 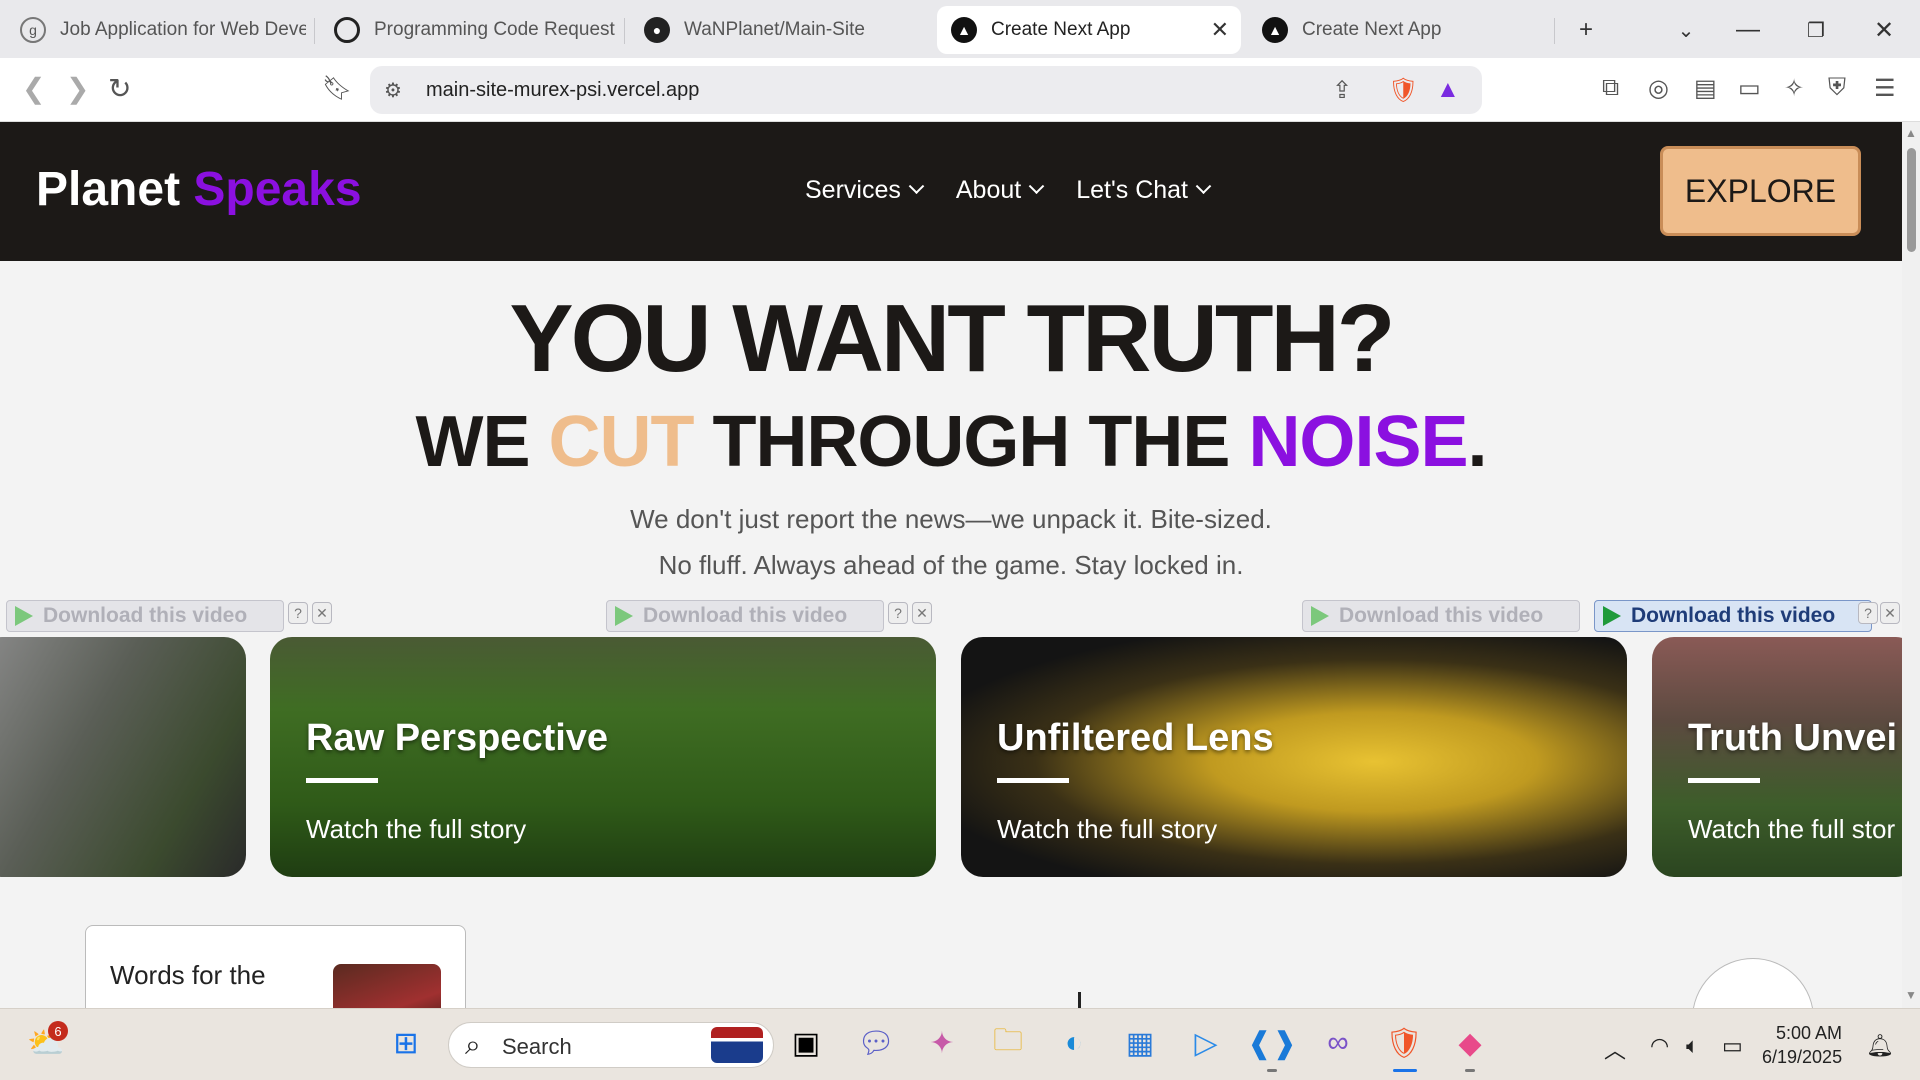 I want to click on new-tab-icon: +, so click(x=1586, y=30).